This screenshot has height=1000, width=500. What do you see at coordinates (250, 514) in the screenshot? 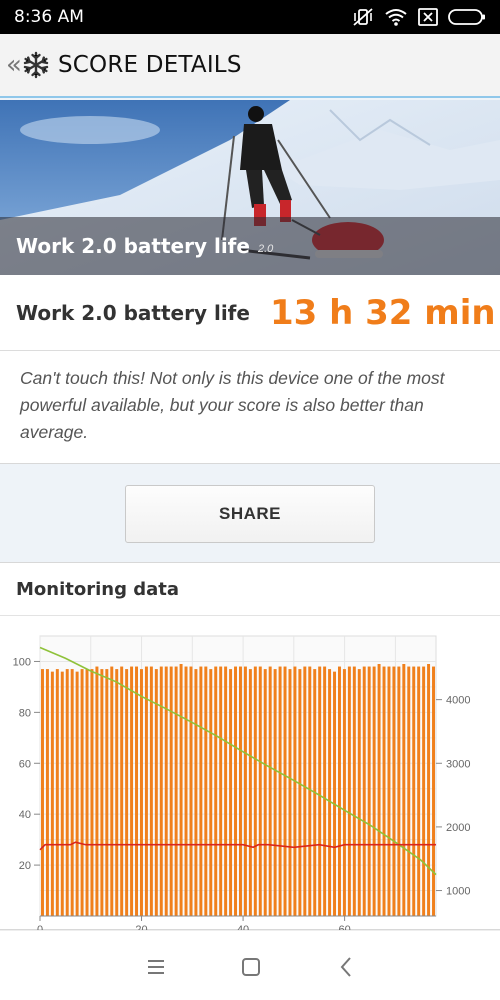
I see `share-button: SHARE` at bounding box center [250, 514].